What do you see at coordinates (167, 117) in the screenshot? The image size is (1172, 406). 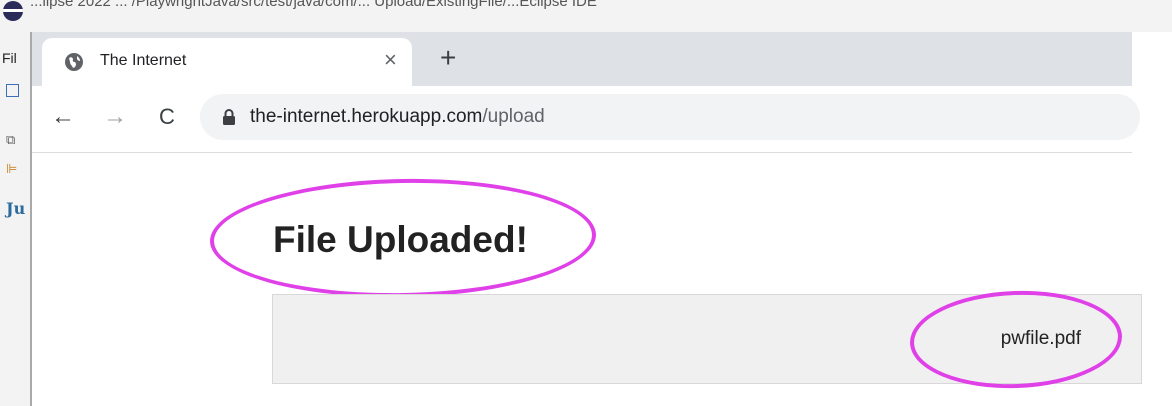 I see `reload-icon: C` at bounding box center [167, 117].